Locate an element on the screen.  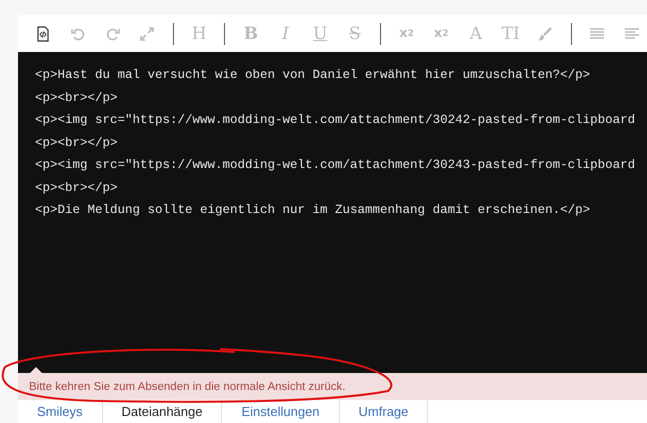
align-left-icon is located at coordinates (632, 34).